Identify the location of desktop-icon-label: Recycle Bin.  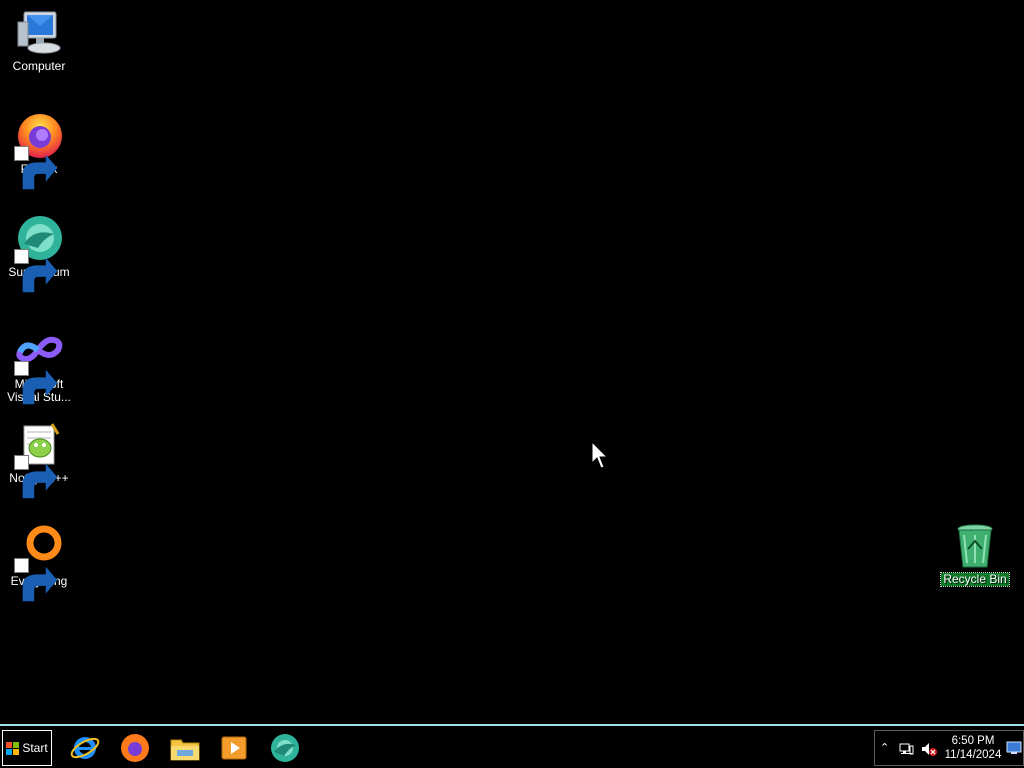
(975, 579).